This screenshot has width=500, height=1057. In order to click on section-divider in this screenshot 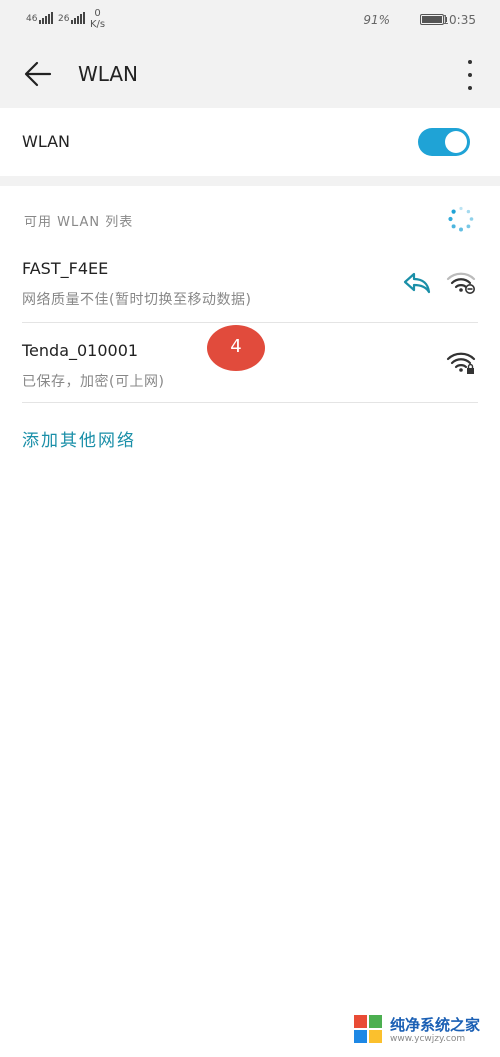, I will do `click(250, 181)`.